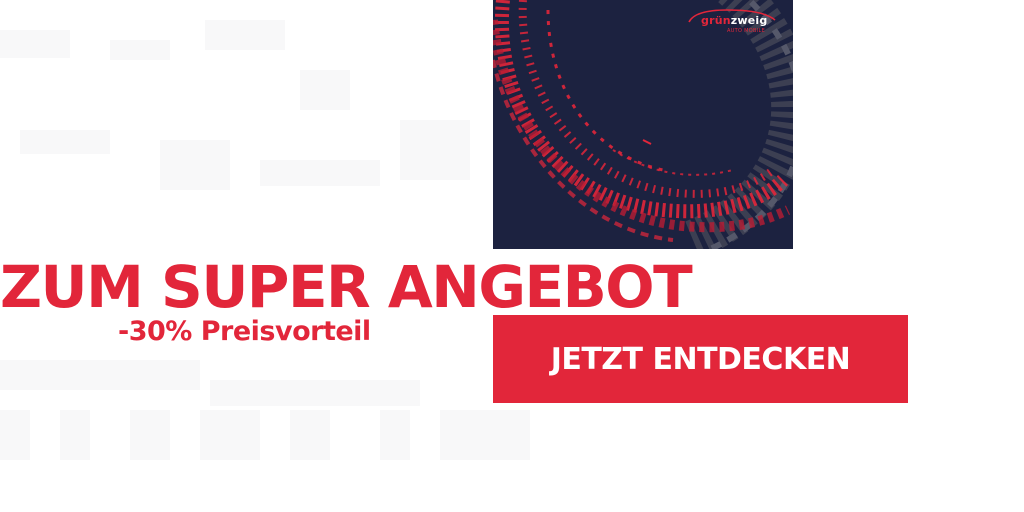 This screenshot has width=1024, height=512. Describe the element at coordinates (700, 359) in the screenshot. I see `discover-now-button: JETZT ENTDECKEN` at that location.